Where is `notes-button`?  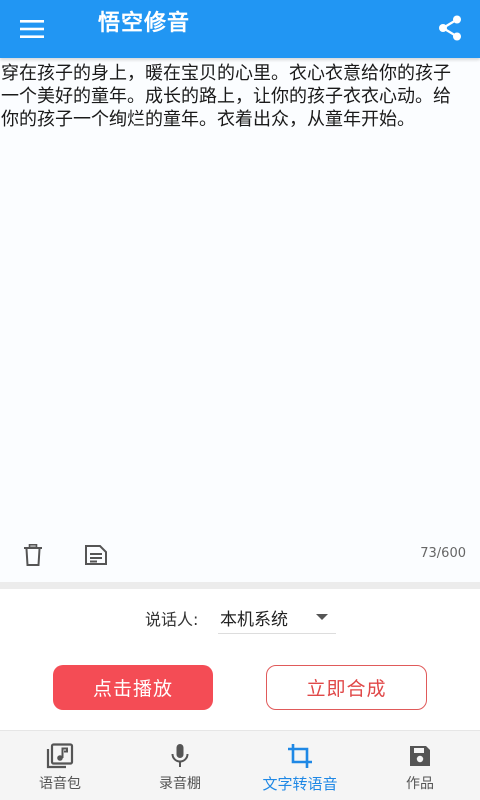
notes-button is located at coordinates (96, 555).